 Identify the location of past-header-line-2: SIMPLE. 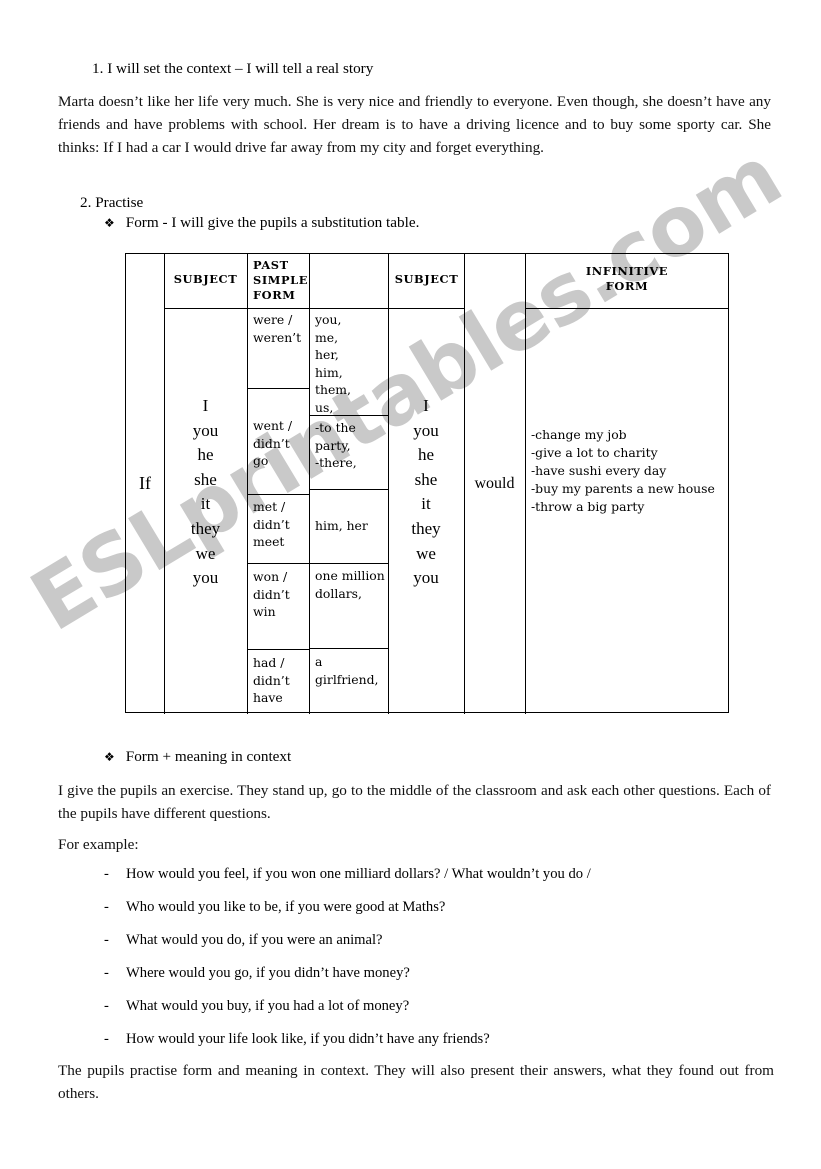
(281, 280).